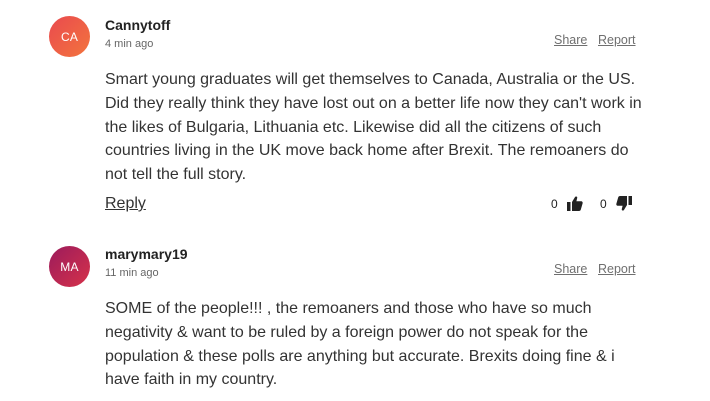 The image size is (710, 401). What do you see at coordinates (554, 203) in the screenshot?
I see `like-count: 0` at bounding box center [554, 203].